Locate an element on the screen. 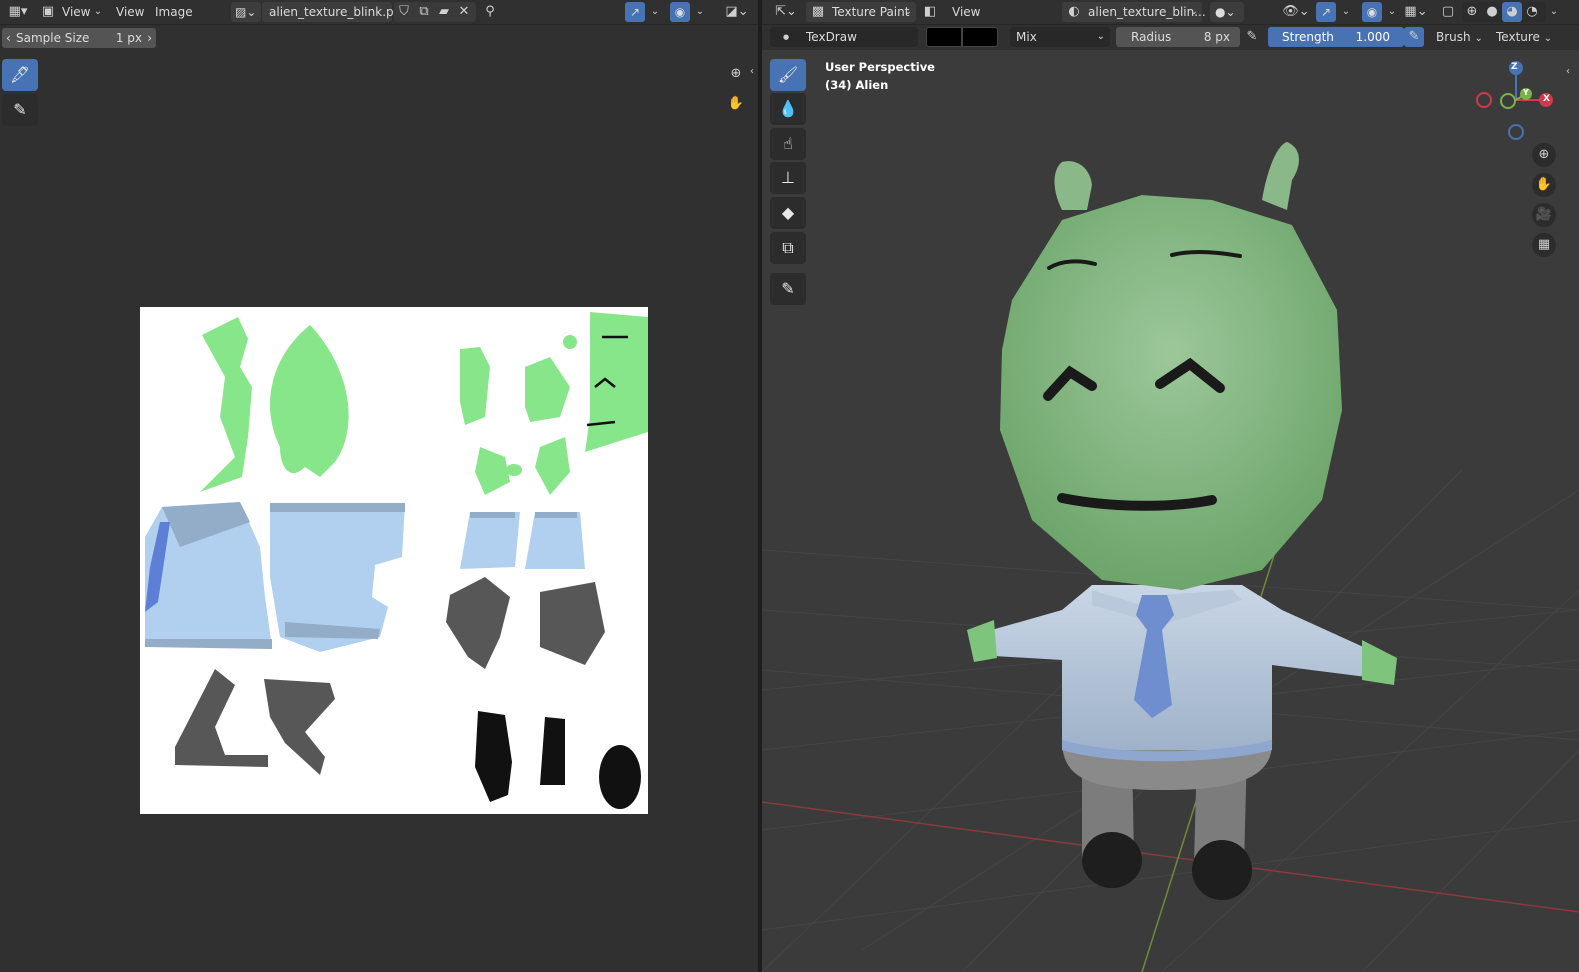 Image resolution: width=1579 pixels, height=972 pixels. overlay-icon: ◉ is located at coordinates (1372, 12).